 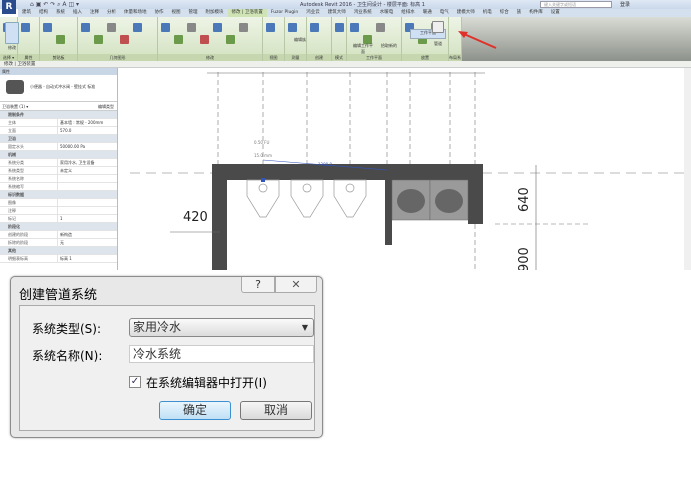 What do you see at coordinates (9, 7) in the screenshot?
I see `revit-logo: R` at bounding box center [9, 7].